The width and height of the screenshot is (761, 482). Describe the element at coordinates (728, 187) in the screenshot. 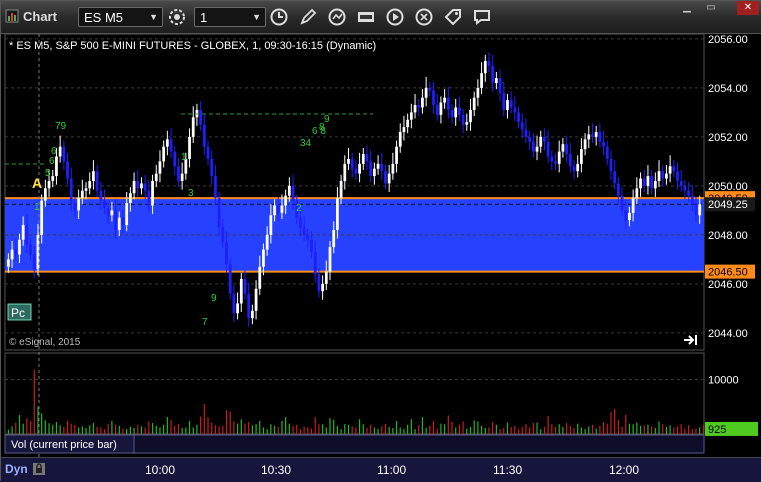

I see `price-tick-label: 2050.00` at that location.